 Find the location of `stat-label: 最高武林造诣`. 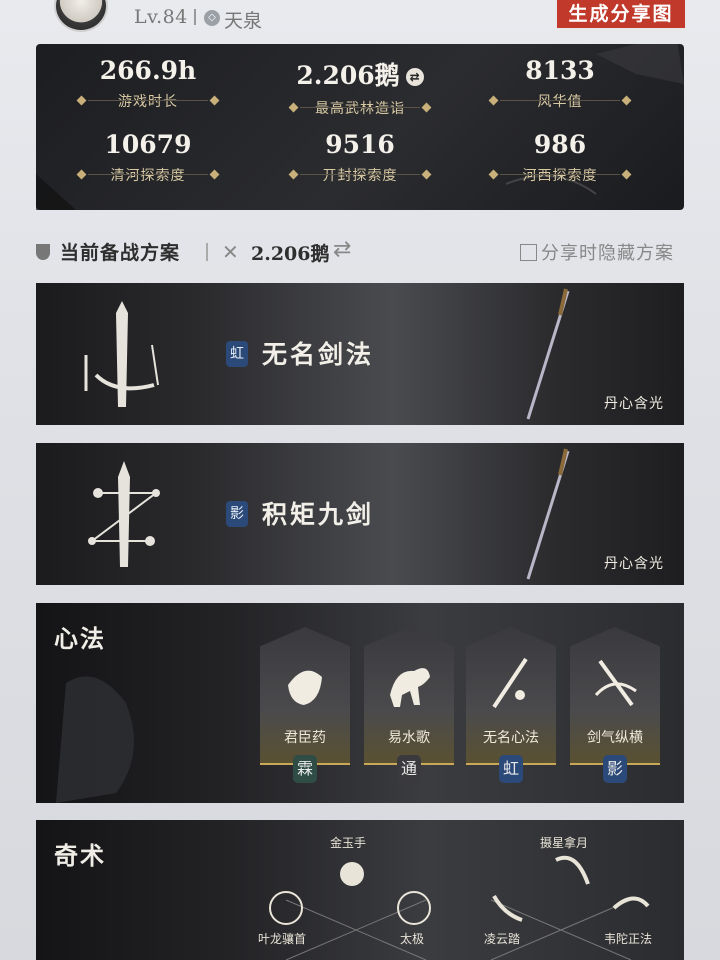

stat-label: 最高武林造诣 is located at coordinates (360, 109).